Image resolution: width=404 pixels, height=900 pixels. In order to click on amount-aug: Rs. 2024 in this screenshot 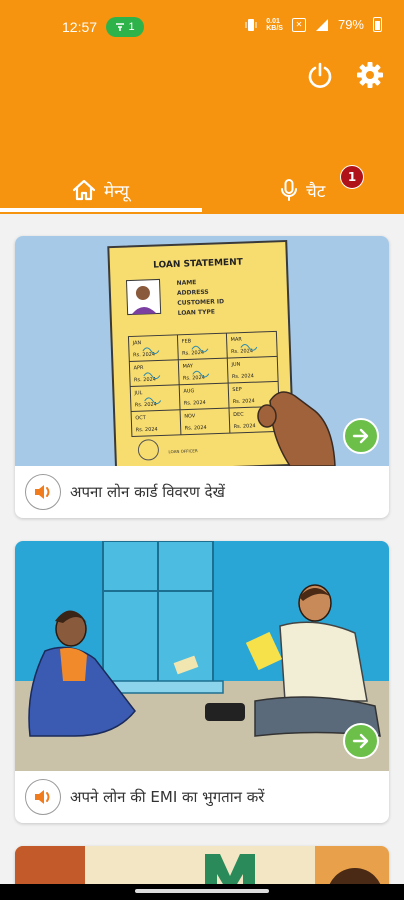, I will do `click(195, 403)`.